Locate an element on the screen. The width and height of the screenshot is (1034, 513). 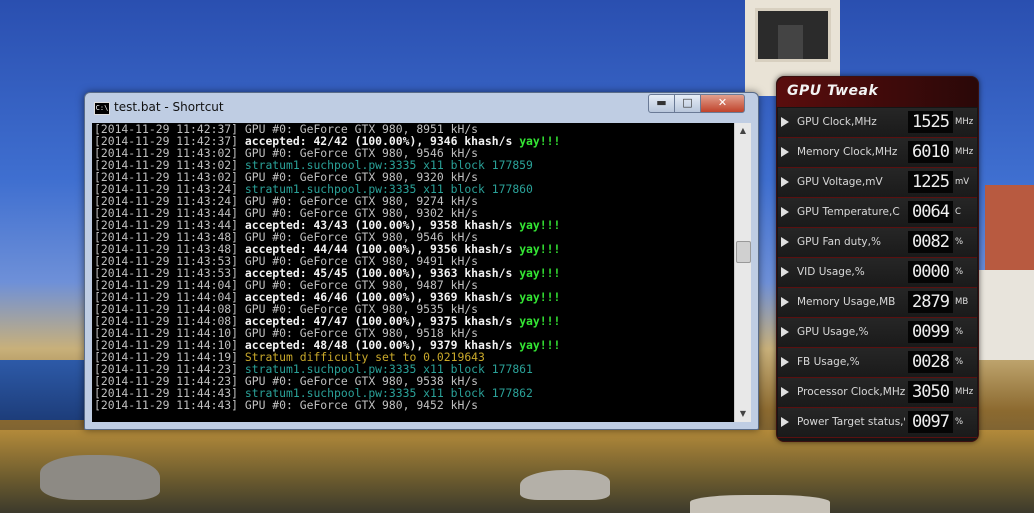
gpu-monitor-value: 0099 is located at coordinates (930, 332).